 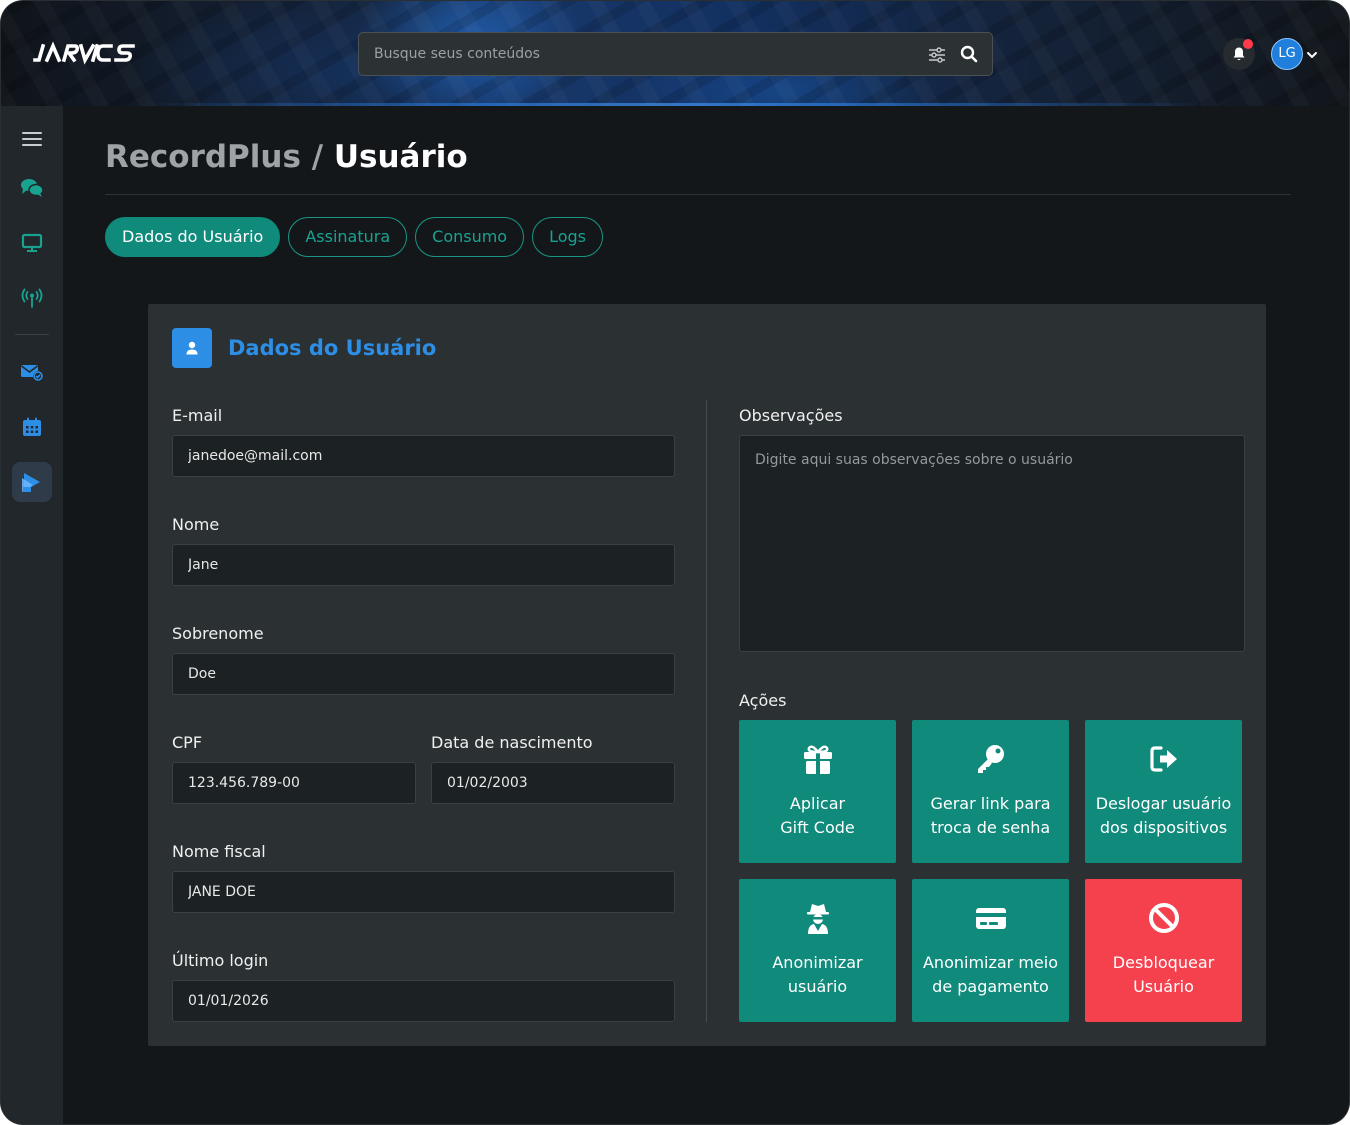 I want to click on gift-icon, so click(x=817, y=759).